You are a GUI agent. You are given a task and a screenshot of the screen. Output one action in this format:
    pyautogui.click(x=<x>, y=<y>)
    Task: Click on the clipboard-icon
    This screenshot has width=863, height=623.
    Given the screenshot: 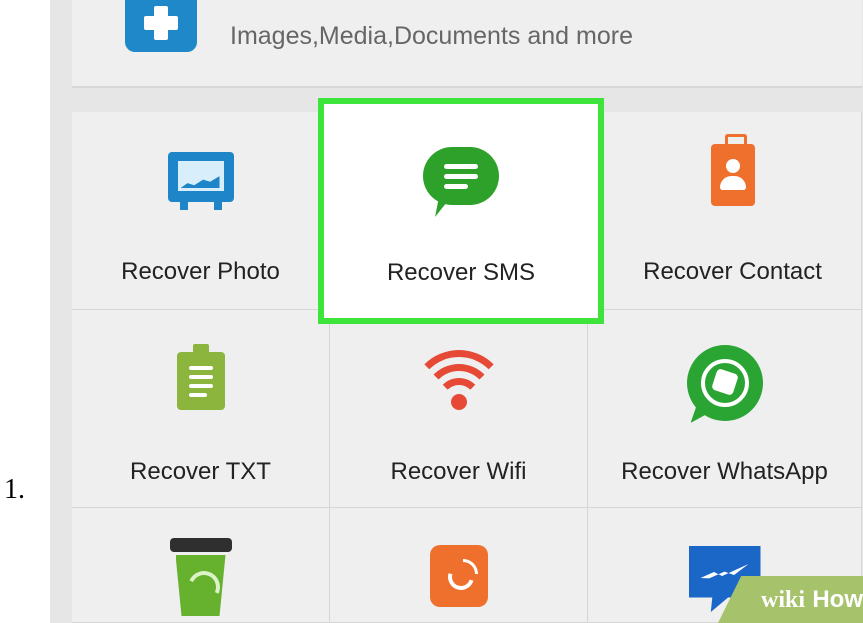 What is the action you would take?
    pyautogui.click(x=200, y=377)
    